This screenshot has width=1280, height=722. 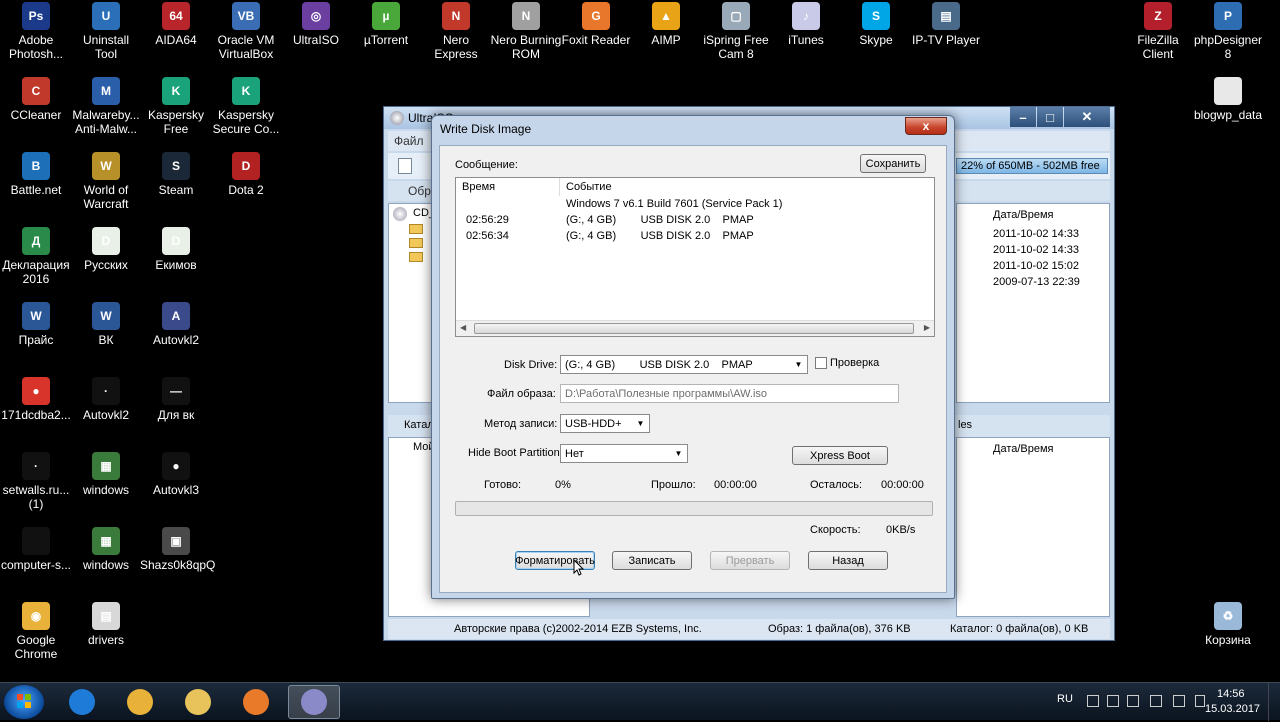 I want to click on desktop-shortcut: ♪ iTunes, so click(x=806, y=24).